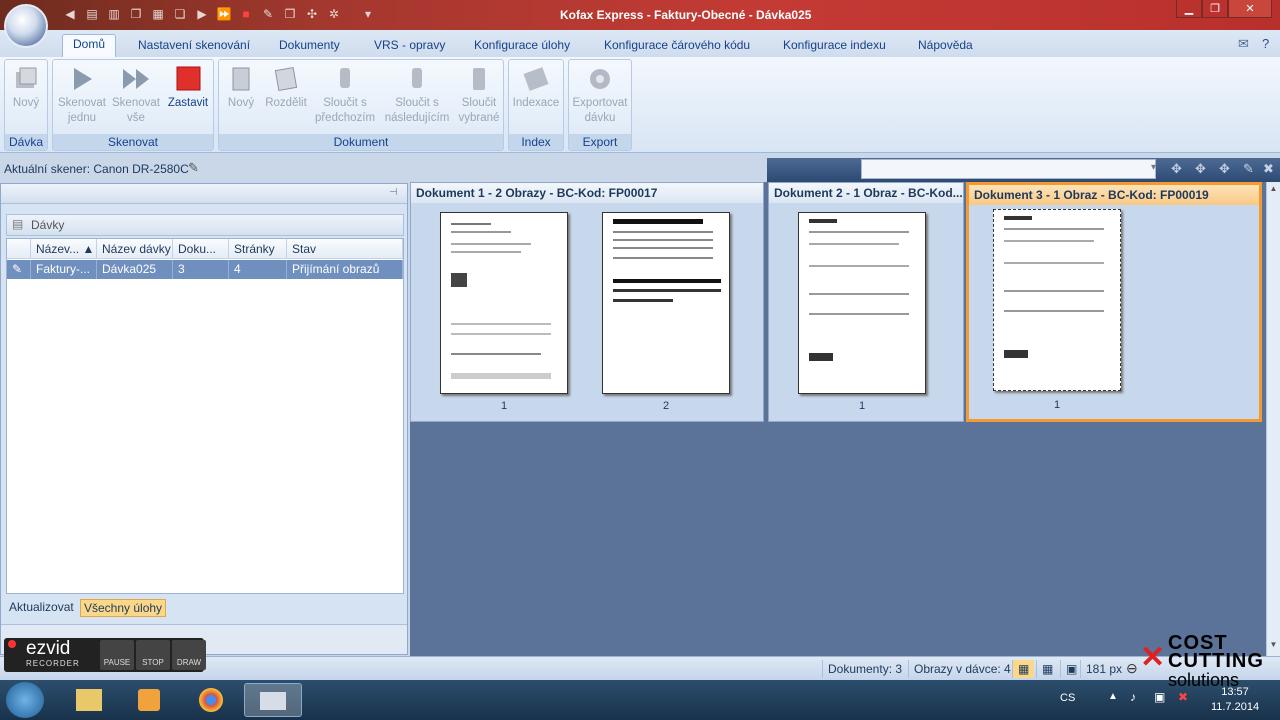 The width and height of the screenshot is (1280, 720). I want to click on zoom-out-icon: ⊖, so click(1132, 668).